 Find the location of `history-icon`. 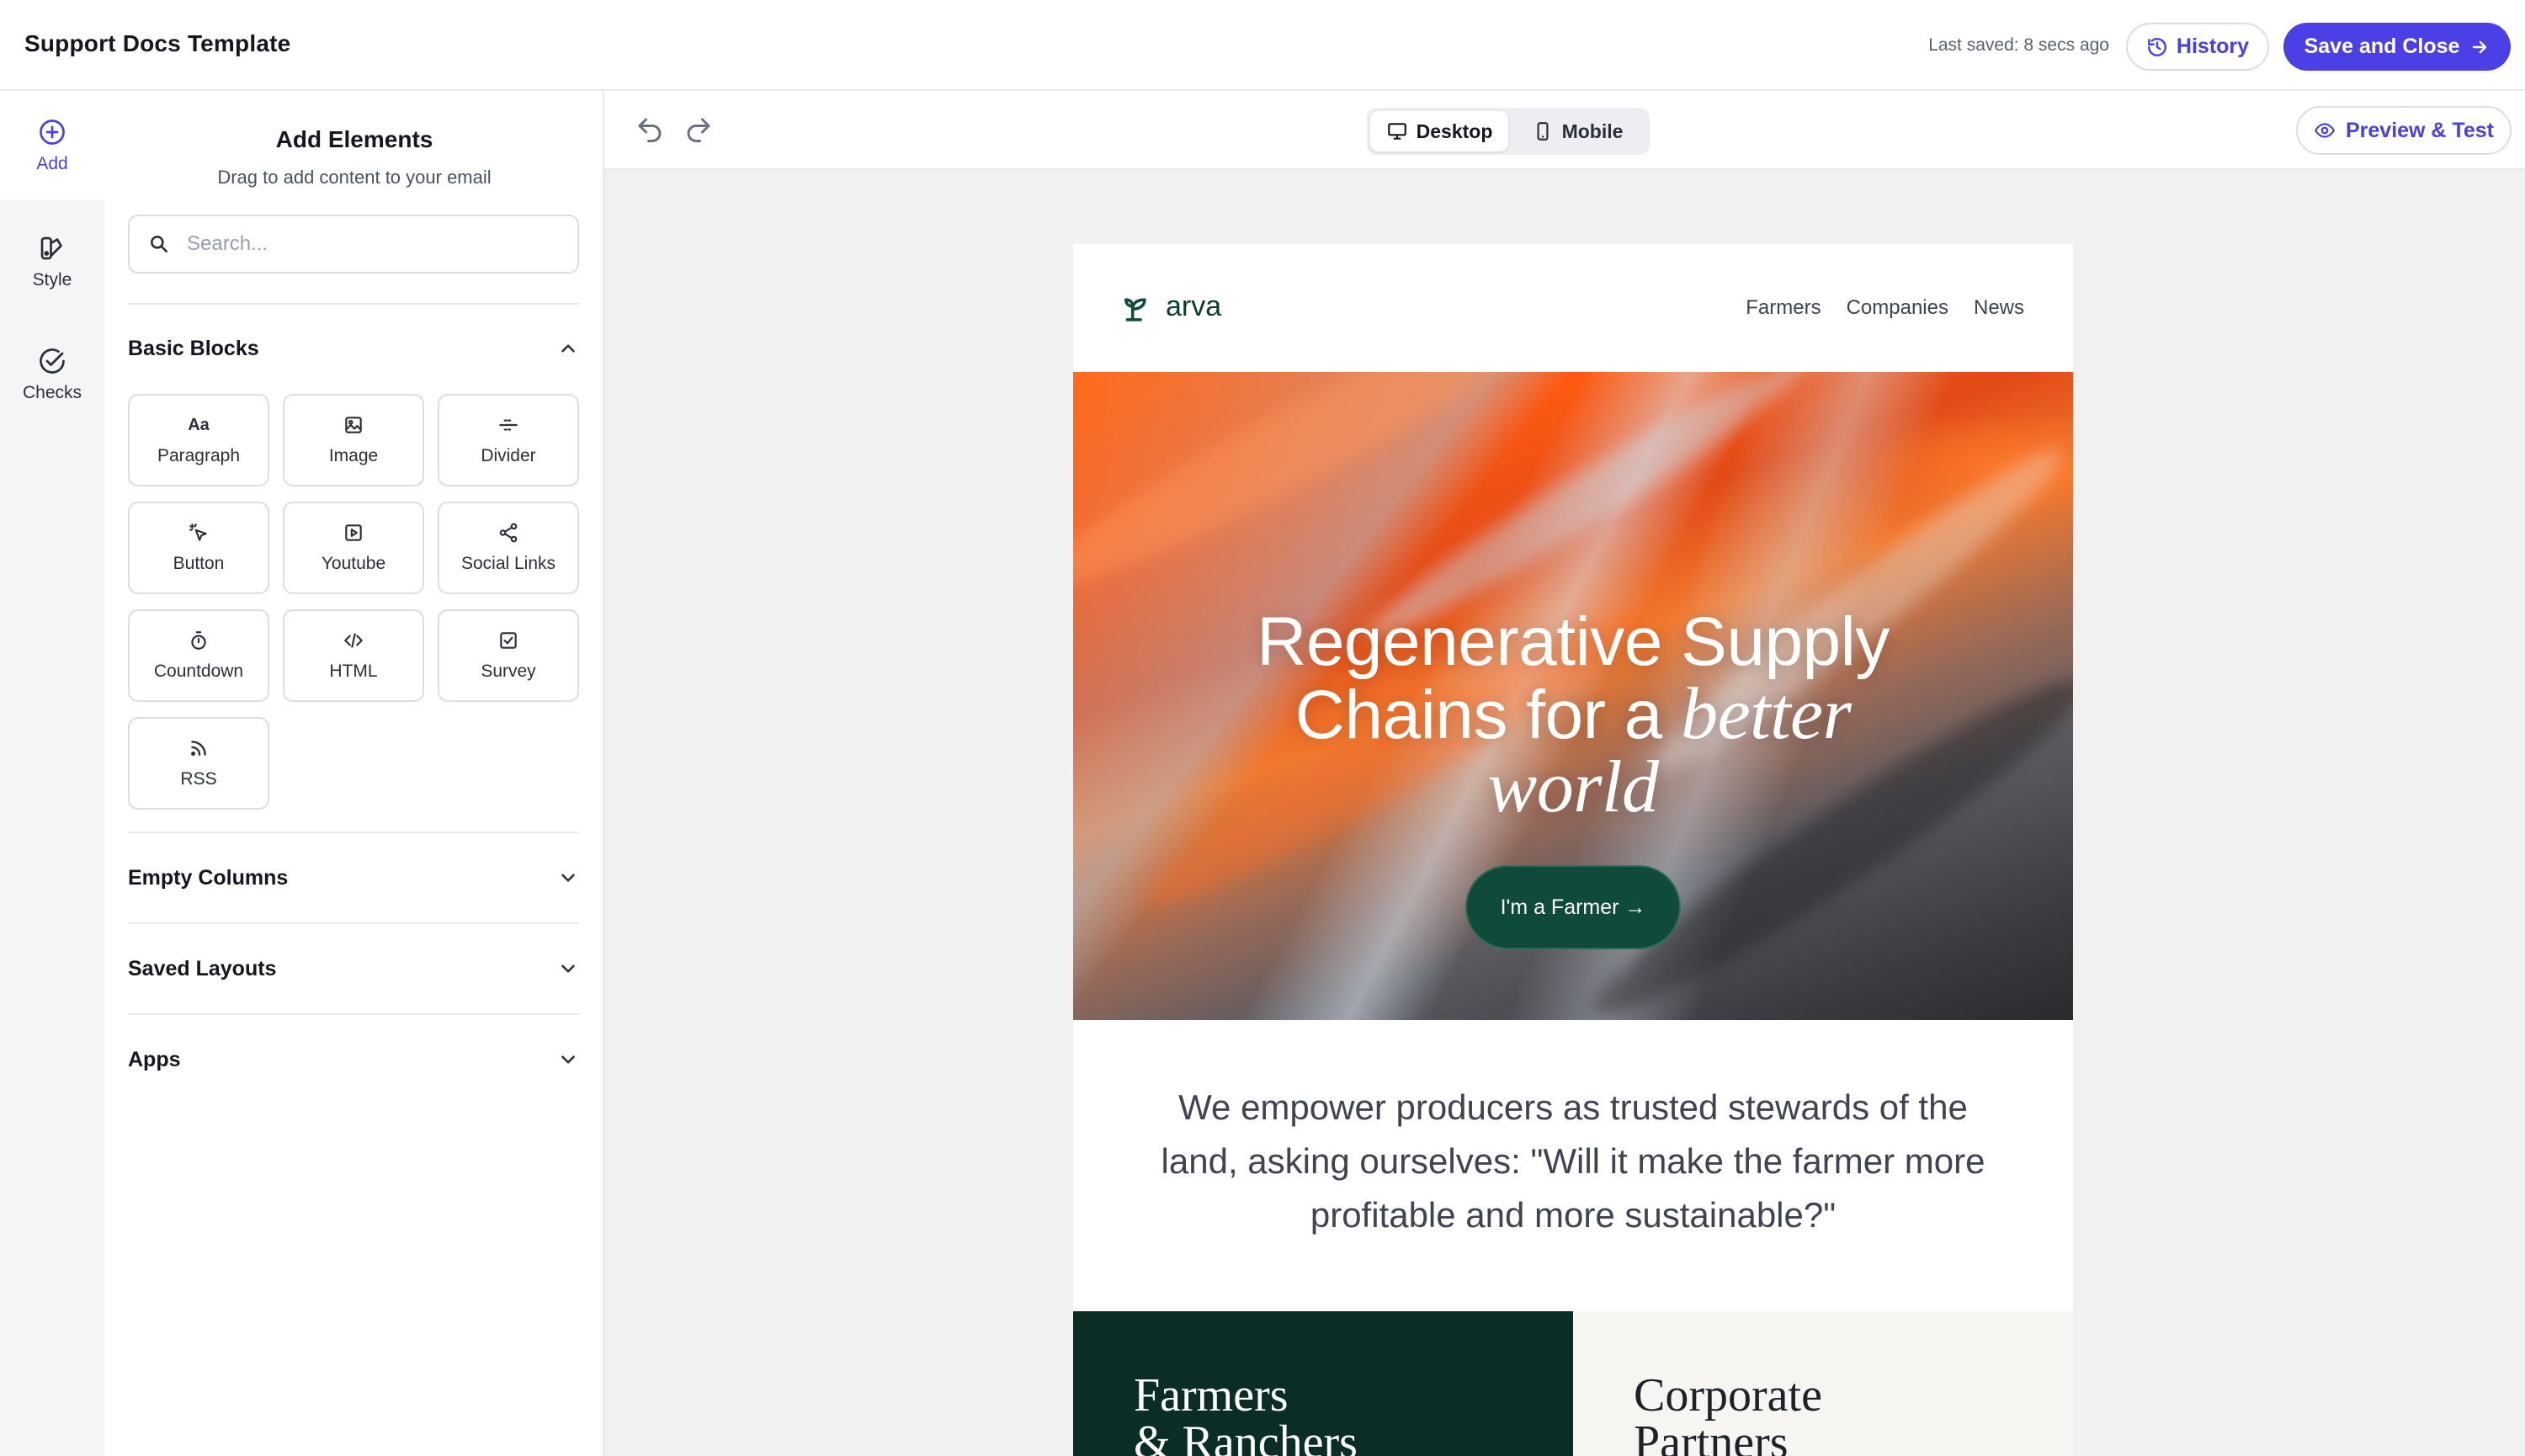

history-icon is located at coordinates (2156, 46).